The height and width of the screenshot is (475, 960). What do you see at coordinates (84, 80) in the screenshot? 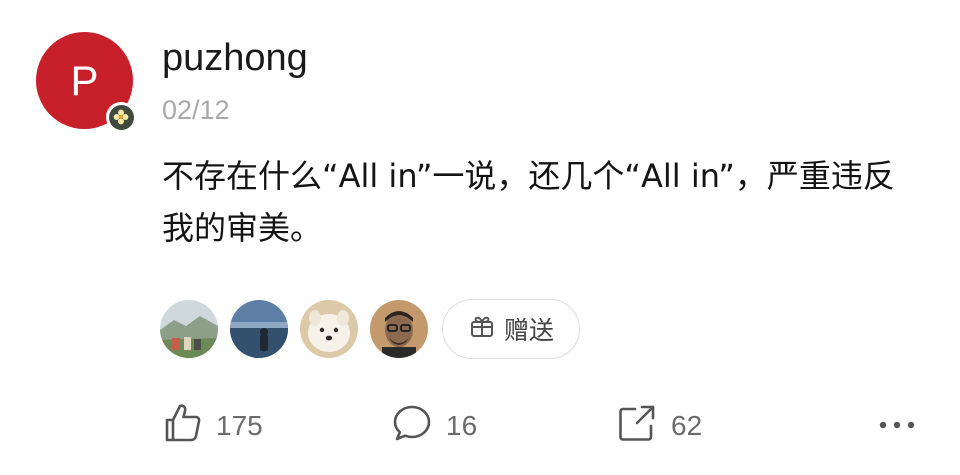
I see `avatar-letter: P` at bounding box center [84, 80].